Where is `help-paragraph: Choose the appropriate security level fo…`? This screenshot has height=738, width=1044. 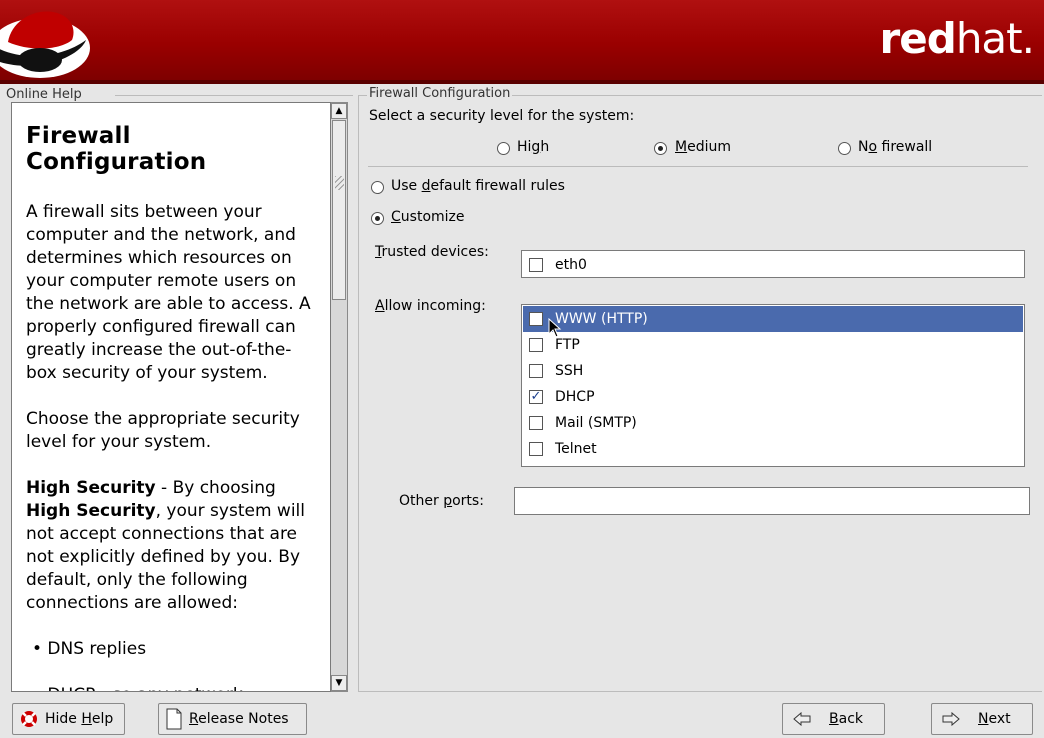
help-paragraph: Choose the appropriate security level fo… is located at coordinates (163, 430).